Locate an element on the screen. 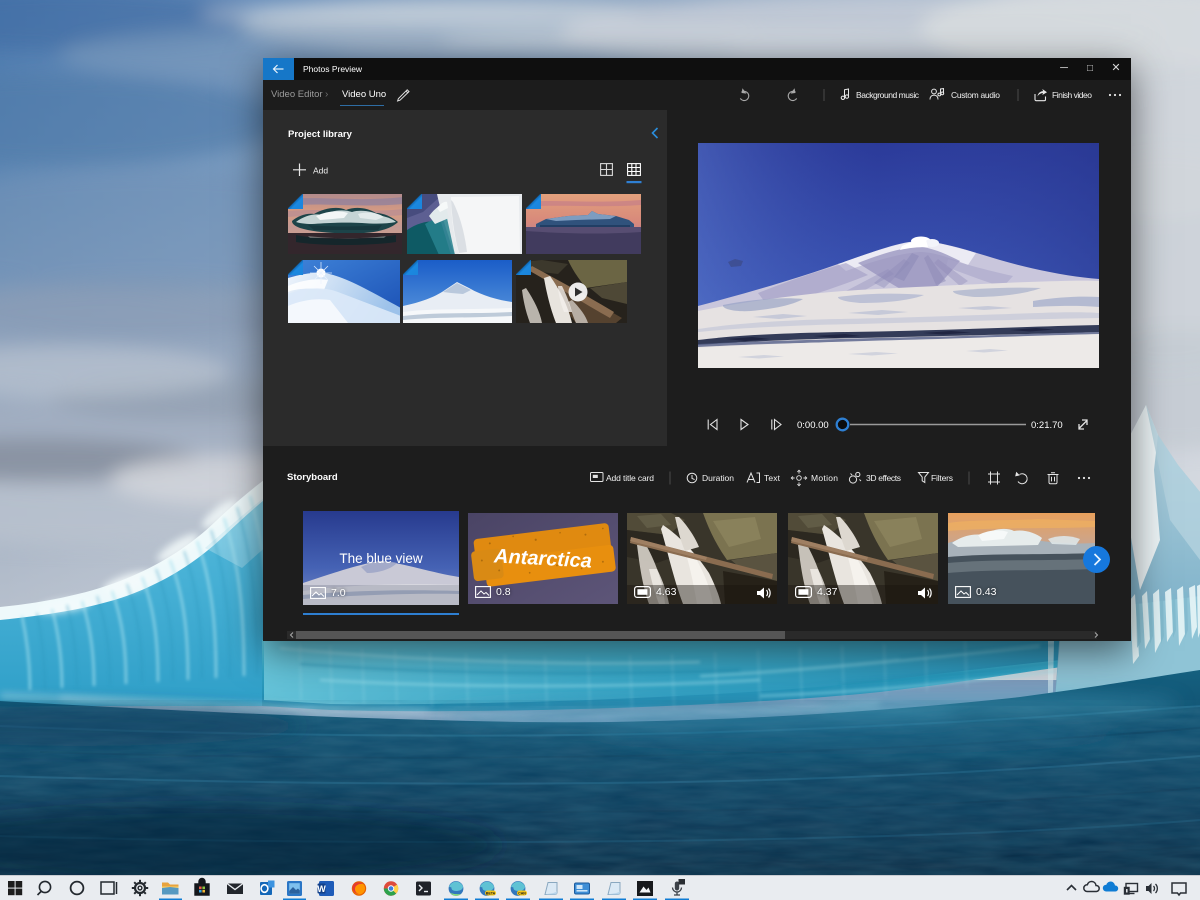  svg-text: Custom audio is located at coordinates (975, 95).